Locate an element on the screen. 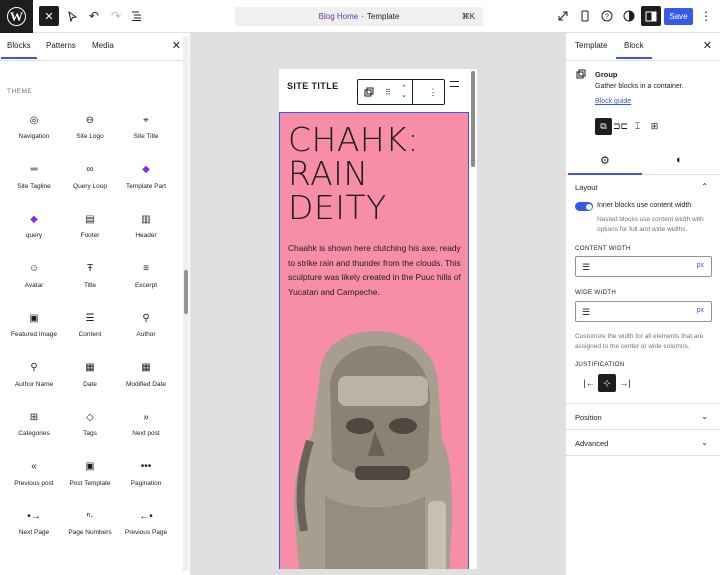 The height and width of the screenshot is (575, 720). block-item-previous-page: ←• Previous Page is located at coordinates (146, 523).